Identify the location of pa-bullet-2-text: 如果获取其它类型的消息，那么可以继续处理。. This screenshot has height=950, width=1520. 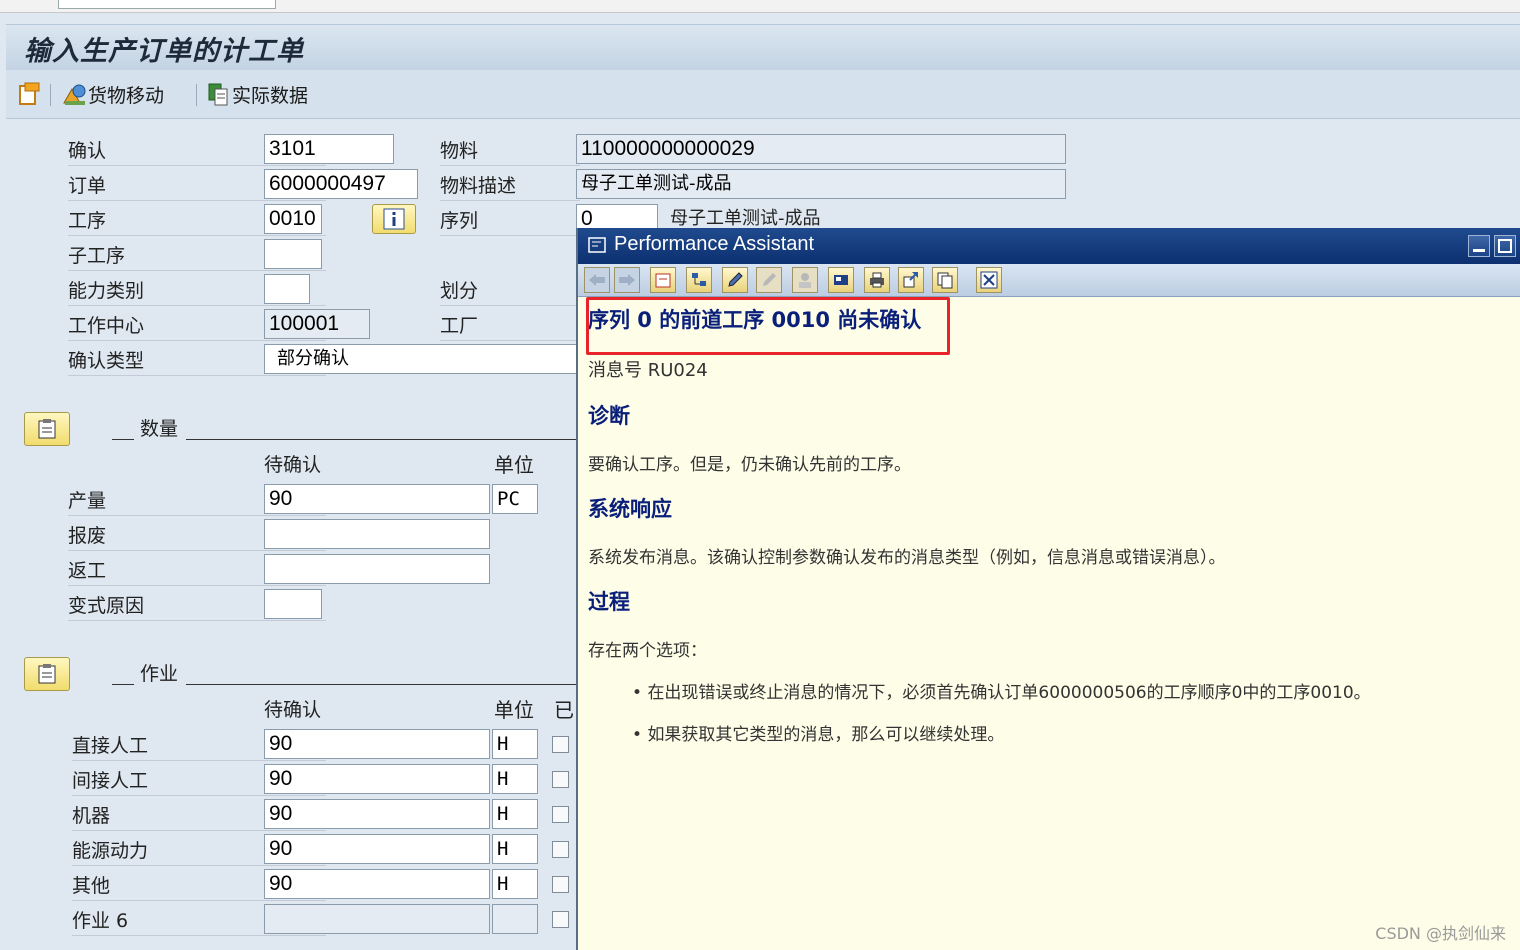
(826, 735).